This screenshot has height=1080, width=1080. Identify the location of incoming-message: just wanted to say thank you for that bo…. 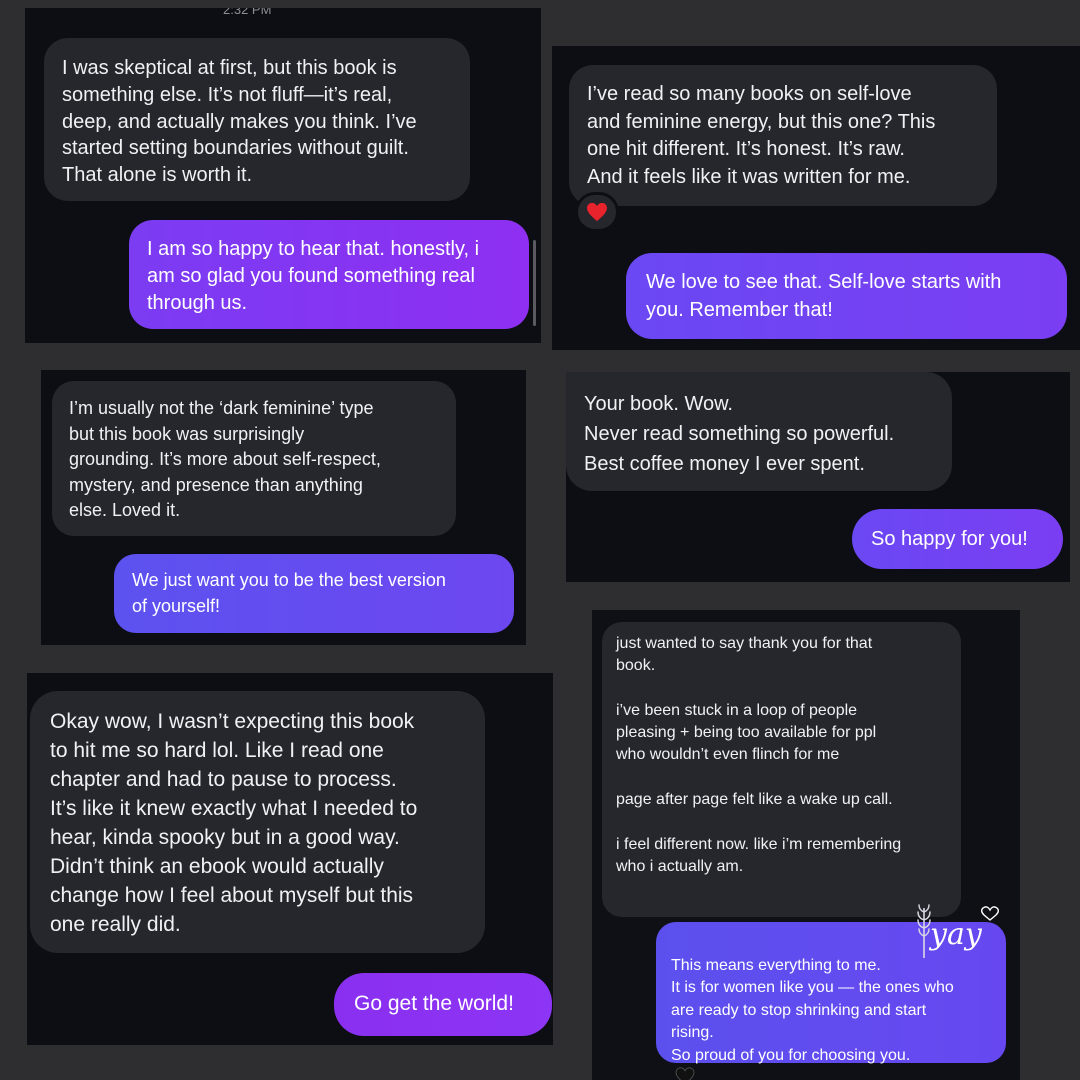
(781, 769).